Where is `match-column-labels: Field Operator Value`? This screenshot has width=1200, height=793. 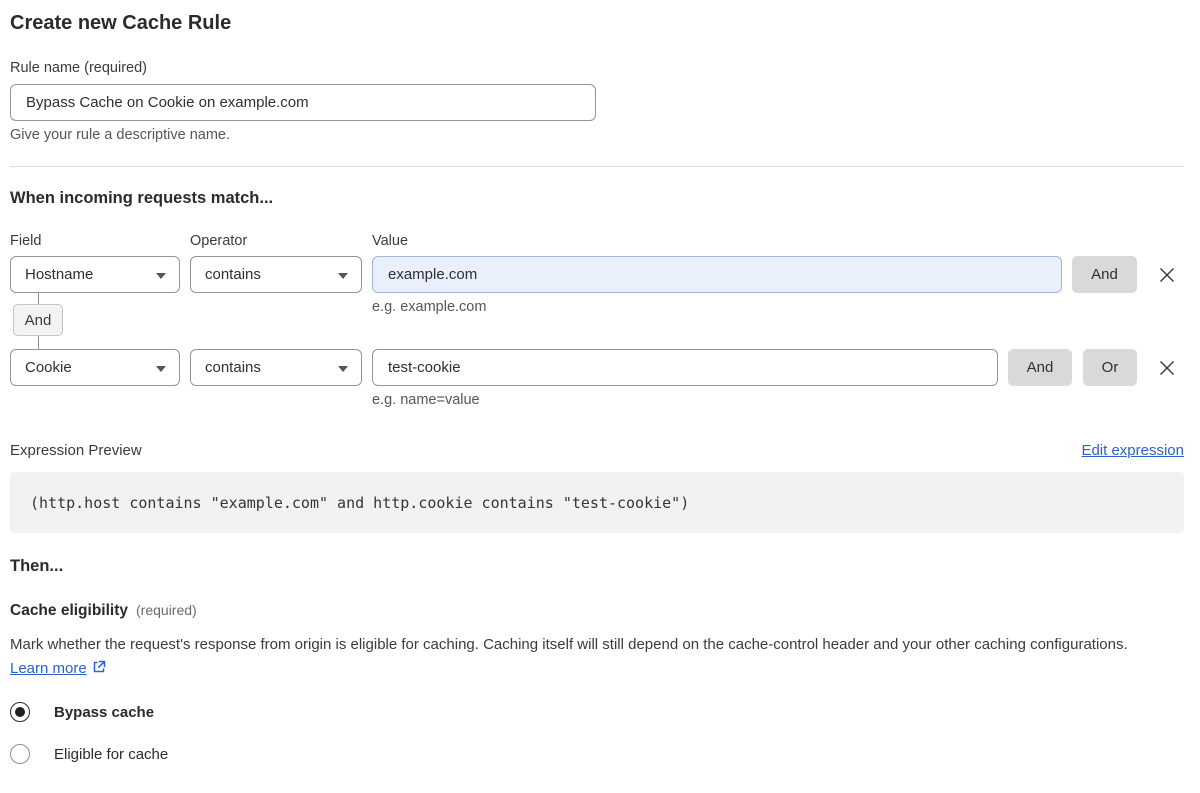 match-column-labels: Field Operator Value is located at coordinates (597, 241).